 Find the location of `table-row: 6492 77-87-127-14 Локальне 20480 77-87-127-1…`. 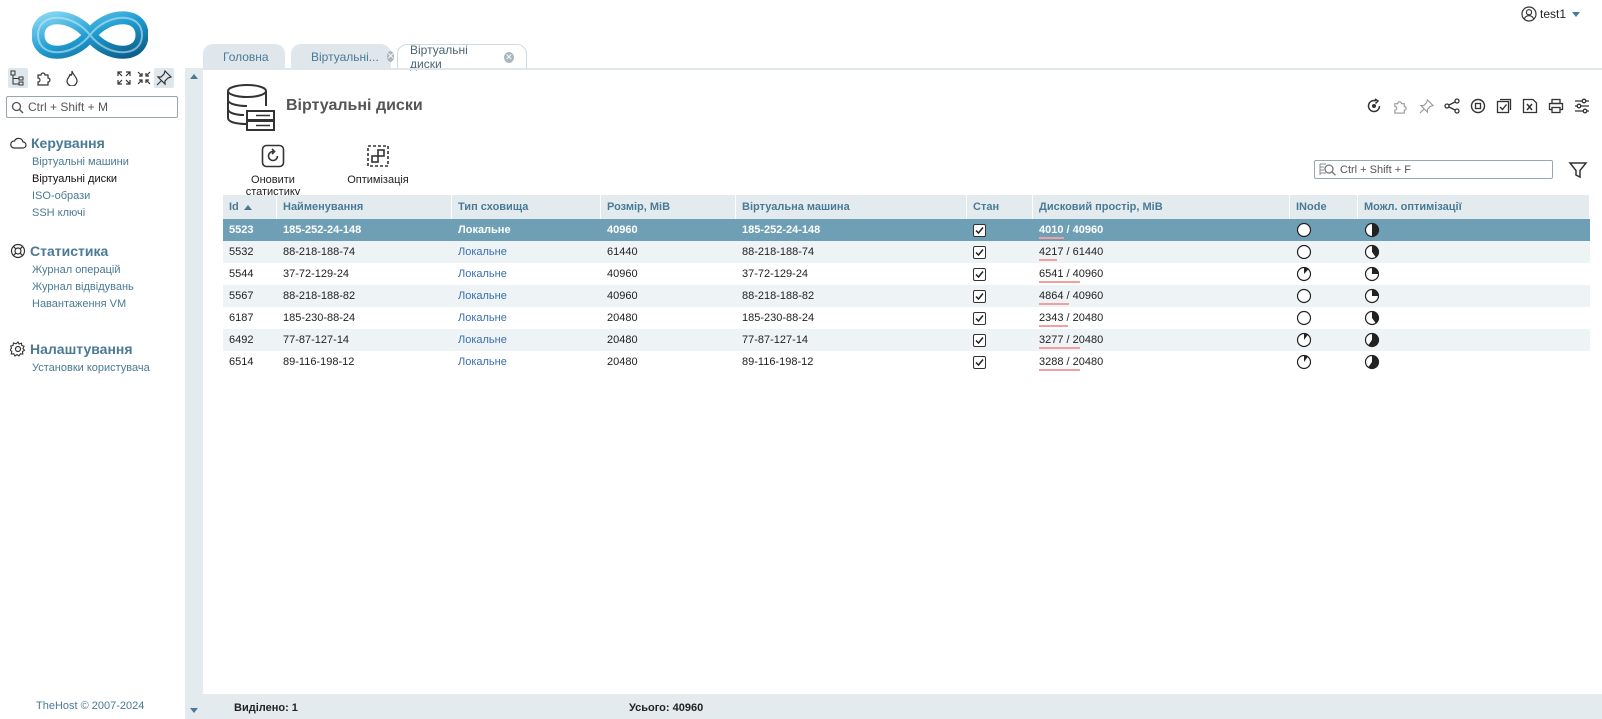

table-row: 6492 77-87-127-14 Локальне 20480 77-87-127-1… is located at coordinates (906, 340).